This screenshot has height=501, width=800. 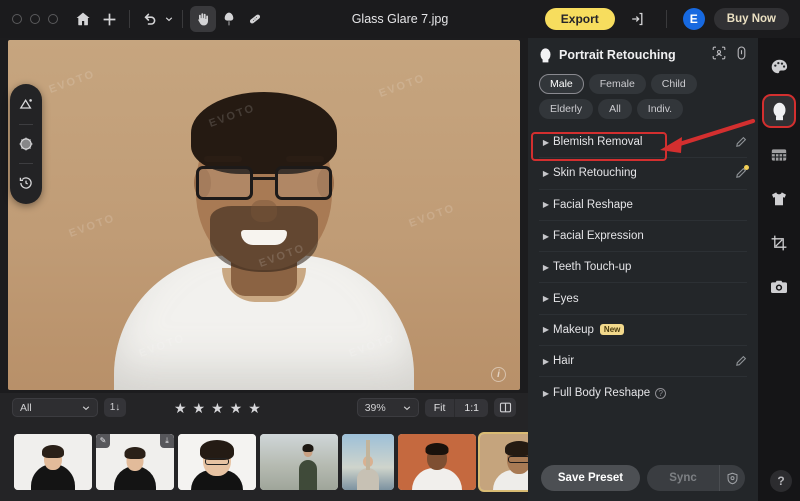 I want to click on list-item: ✎ ⤓, so click(x=135, y=461).